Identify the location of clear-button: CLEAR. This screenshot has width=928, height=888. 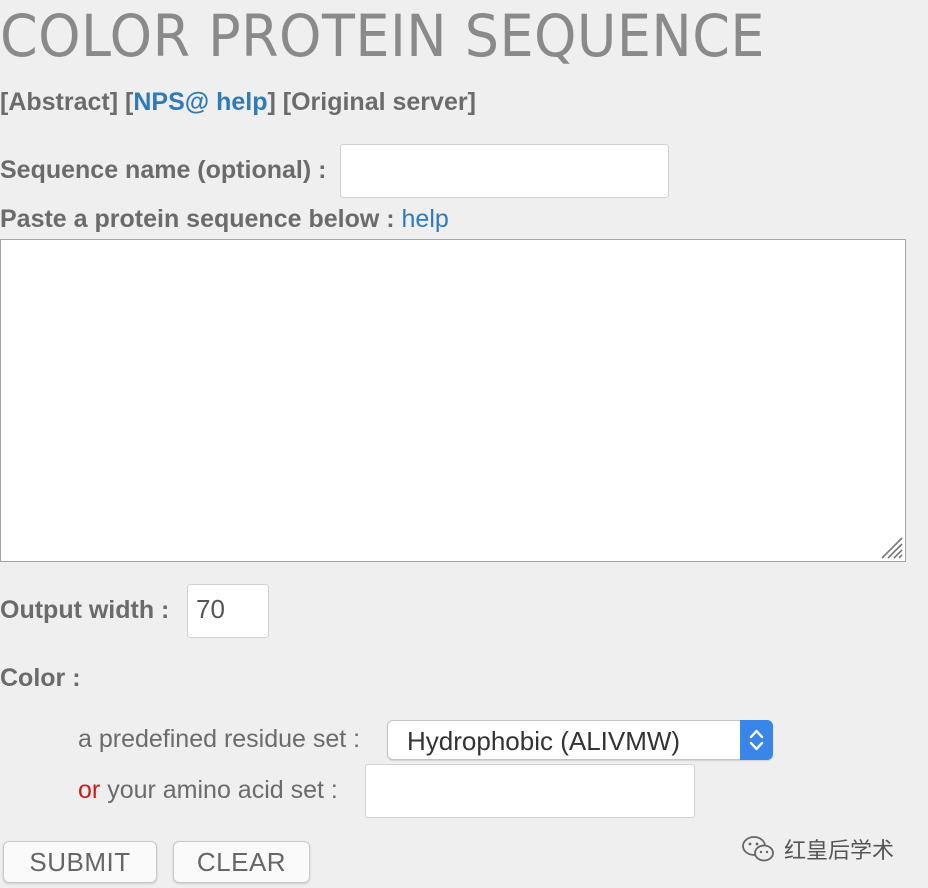
(241, 862).